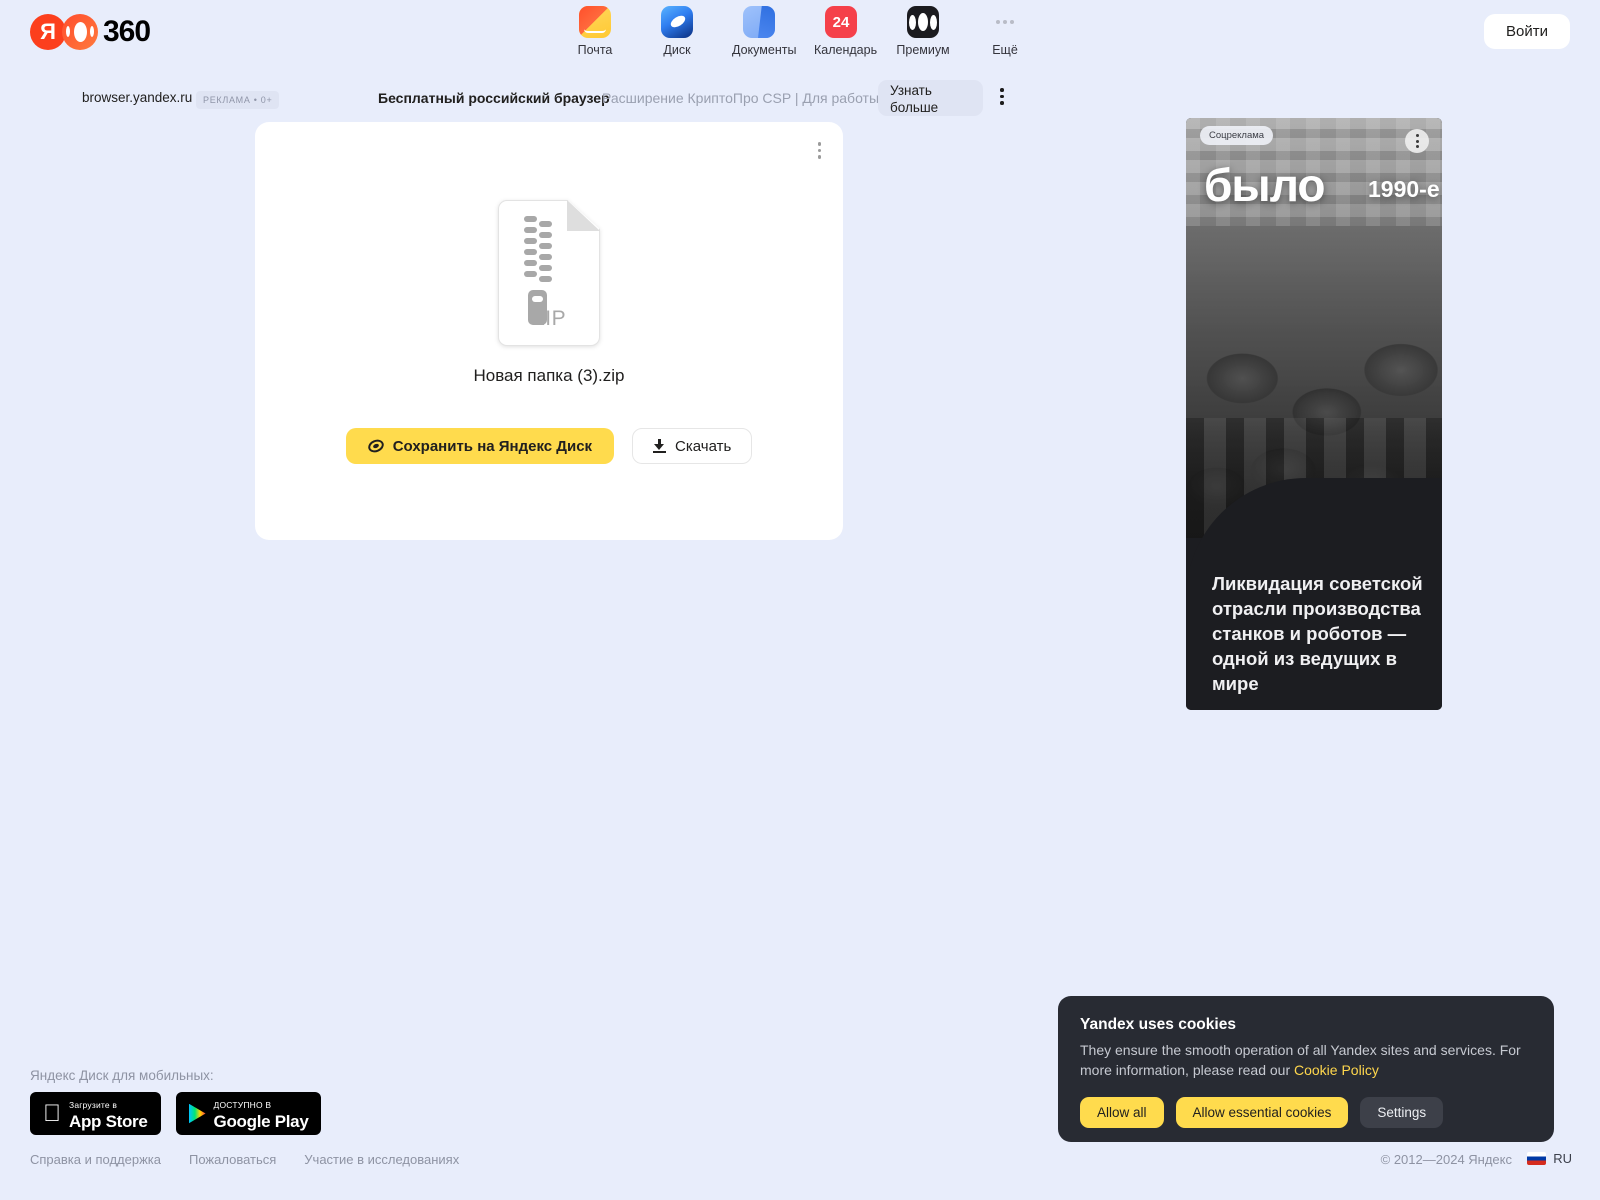 Image resolution: width=1600 pixels, height=1200 pixels. I want to click on nav-label-more: Ещё, so click(1005, 50).